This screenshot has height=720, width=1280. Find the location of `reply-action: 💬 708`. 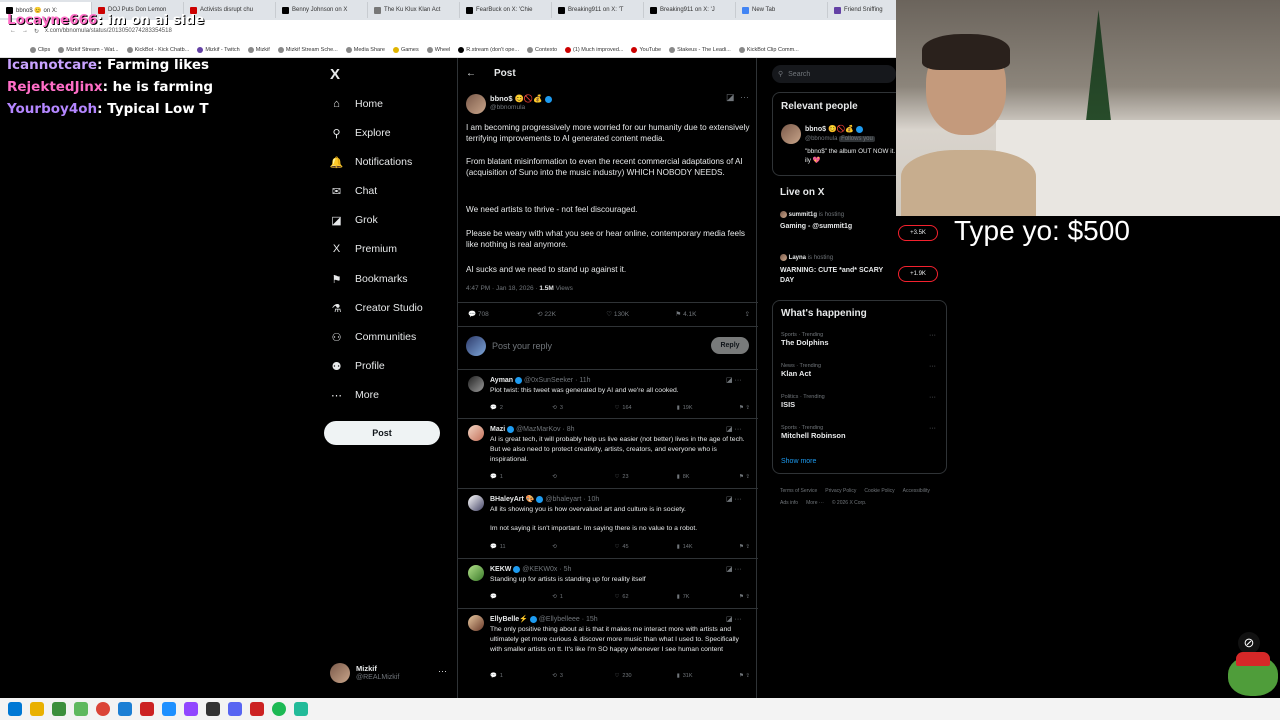

reply-action: 💬 708 is located at coordinates (502, 314).